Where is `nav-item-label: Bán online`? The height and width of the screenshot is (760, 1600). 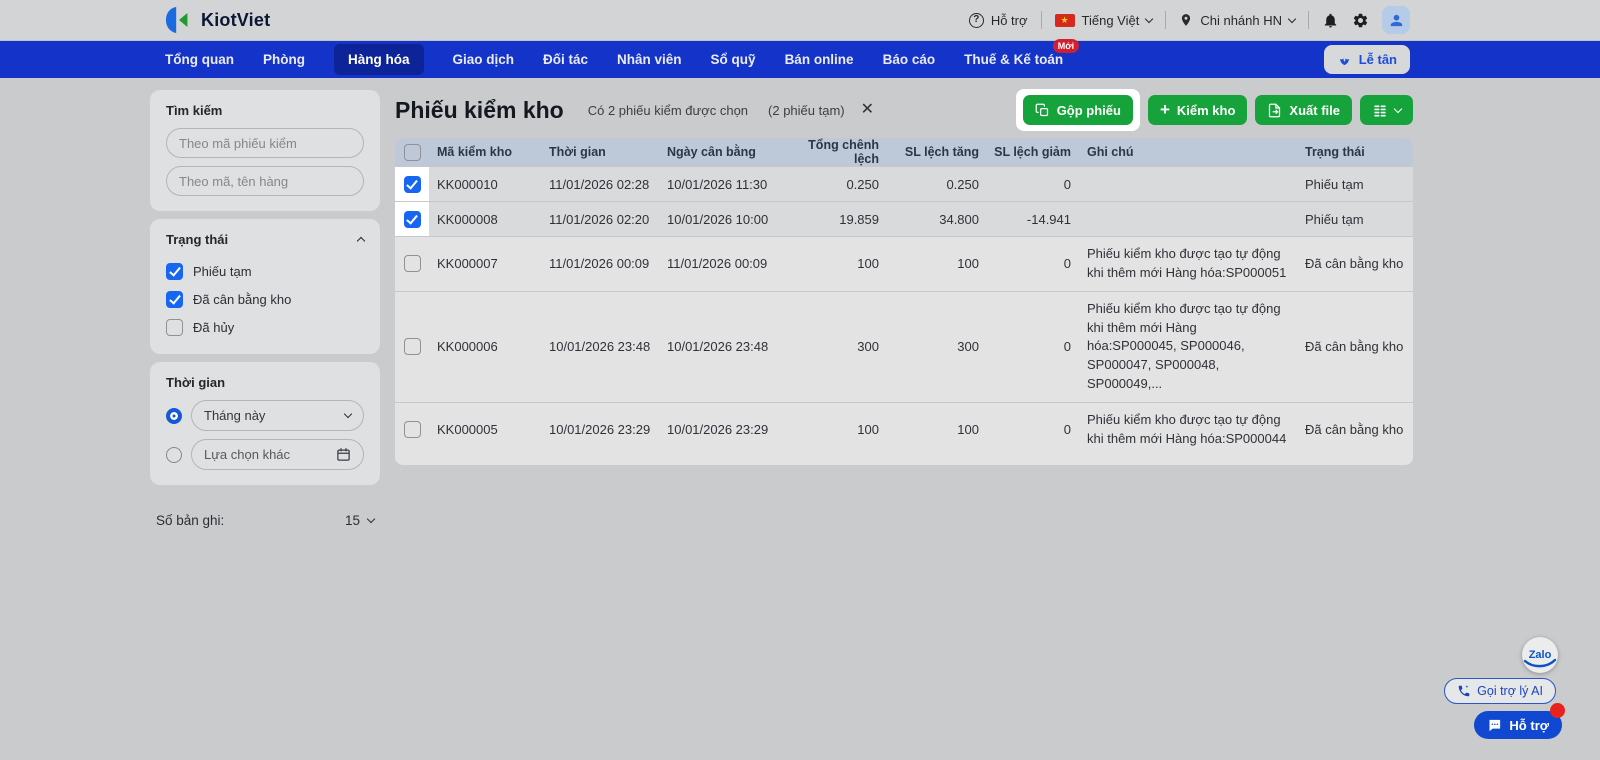 nav-item-label: Bán online is located at coordinates (819, 59).